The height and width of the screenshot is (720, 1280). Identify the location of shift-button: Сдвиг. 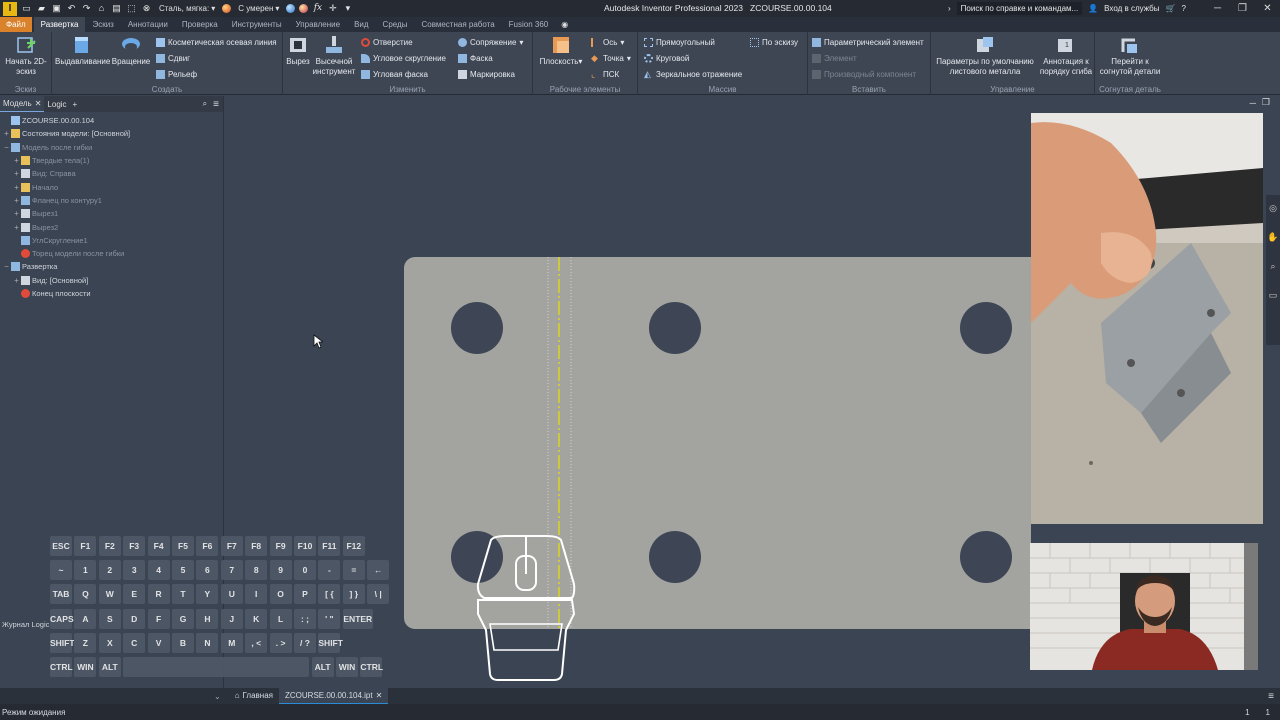
(173, 58).